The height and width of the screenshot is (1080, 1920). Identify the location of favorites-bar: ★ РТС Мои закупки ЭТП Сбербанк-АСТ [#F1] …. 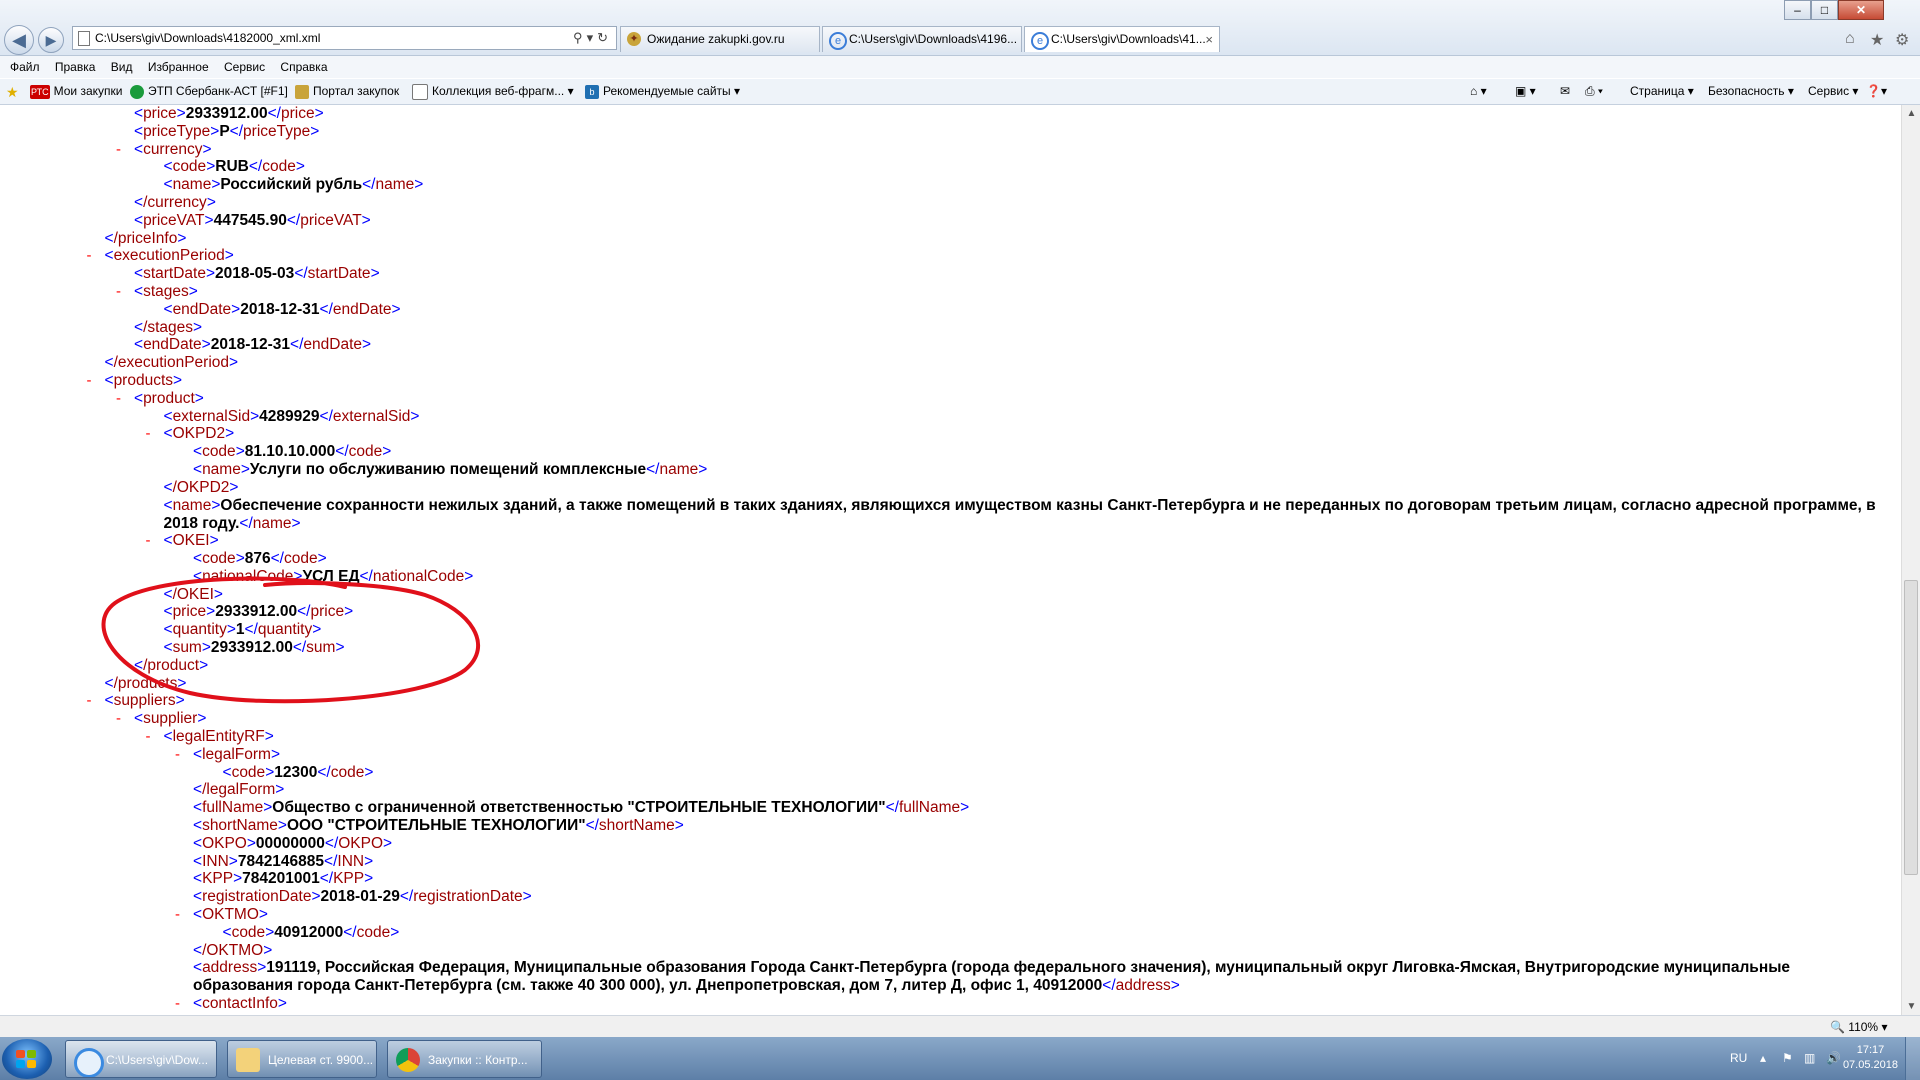
(960, 92).